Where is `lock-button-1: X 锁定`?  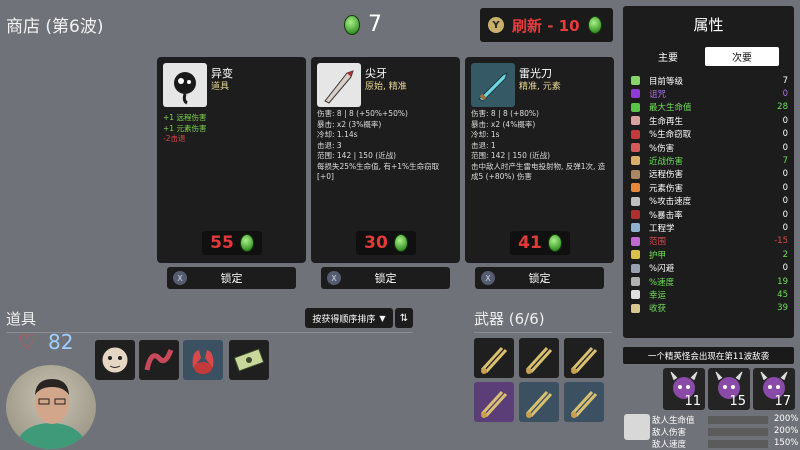 lock-button-1: X 锁定 is located at coordinates (231, 278).